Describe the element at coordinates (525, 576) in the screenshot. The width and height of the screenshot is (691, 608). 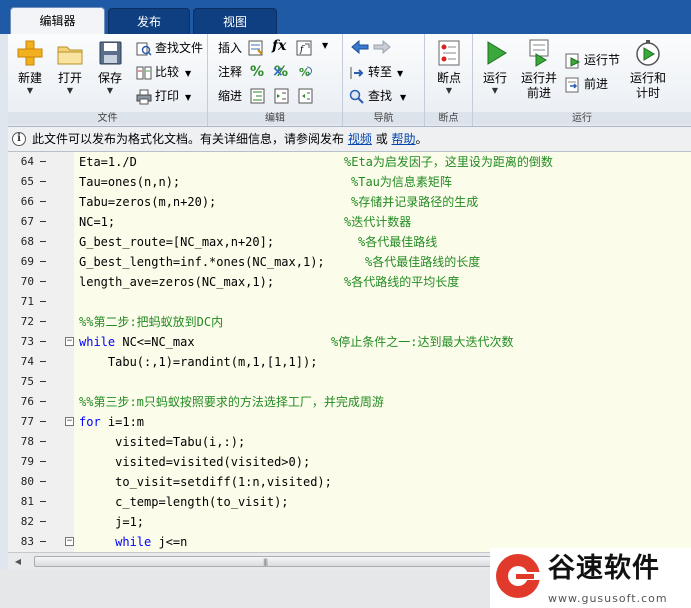
I see `logo-bar` at that location.